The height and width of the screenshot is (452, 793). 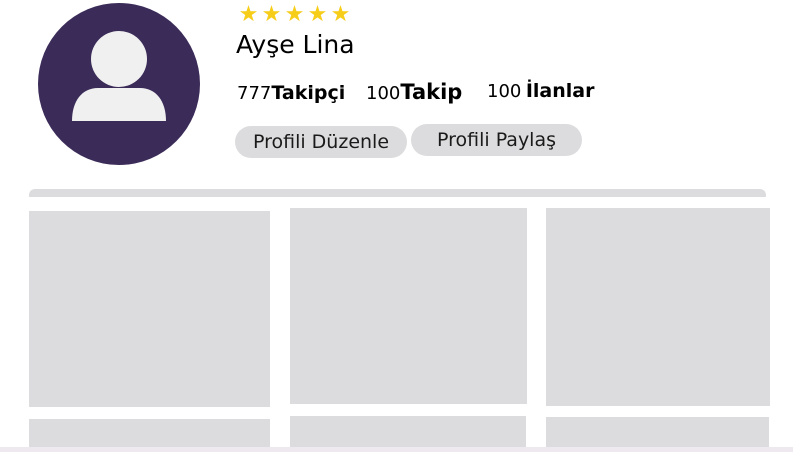 I want to click on edit-profile-button: Profili Düzenle, so click(x=321, y=142).